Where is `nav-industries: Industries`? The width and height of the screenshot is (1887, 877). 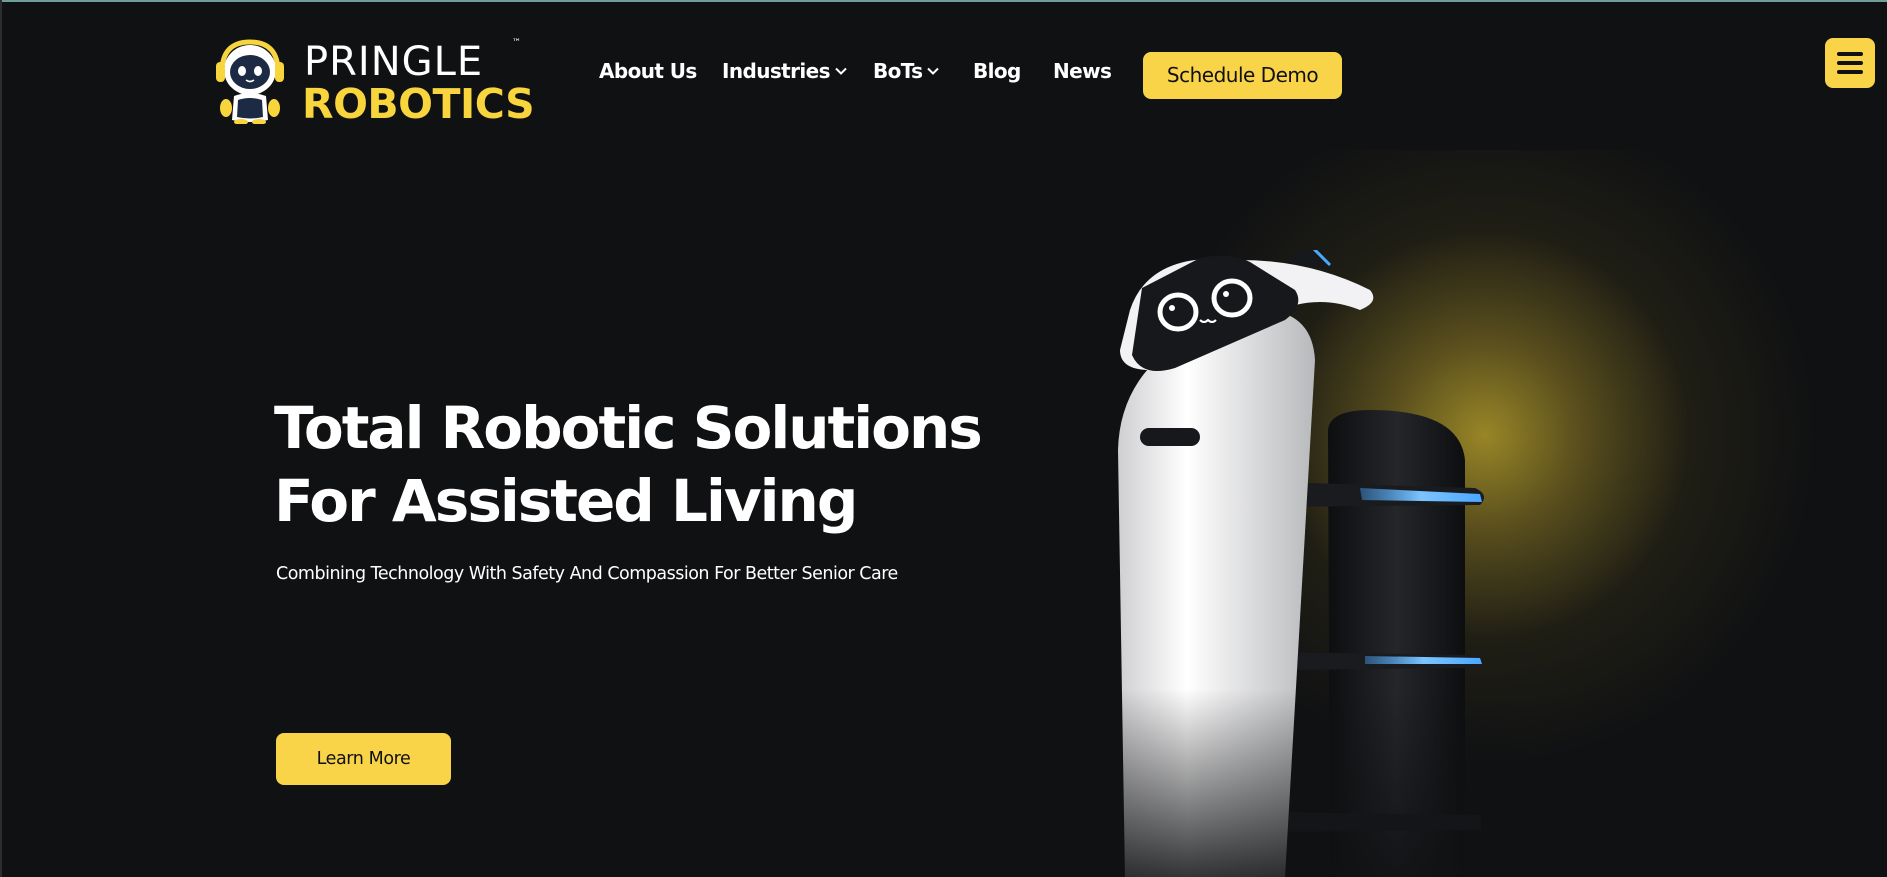 nav-industries: Industries is located at coordinates (784, 71).